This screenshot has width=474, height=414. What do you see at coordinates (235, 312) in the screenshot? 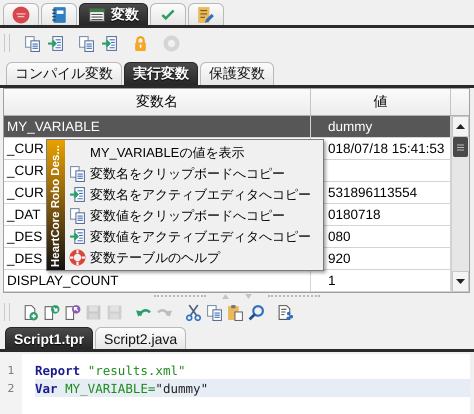
I see `clipboard-icon` at bounding box center [235, 312].